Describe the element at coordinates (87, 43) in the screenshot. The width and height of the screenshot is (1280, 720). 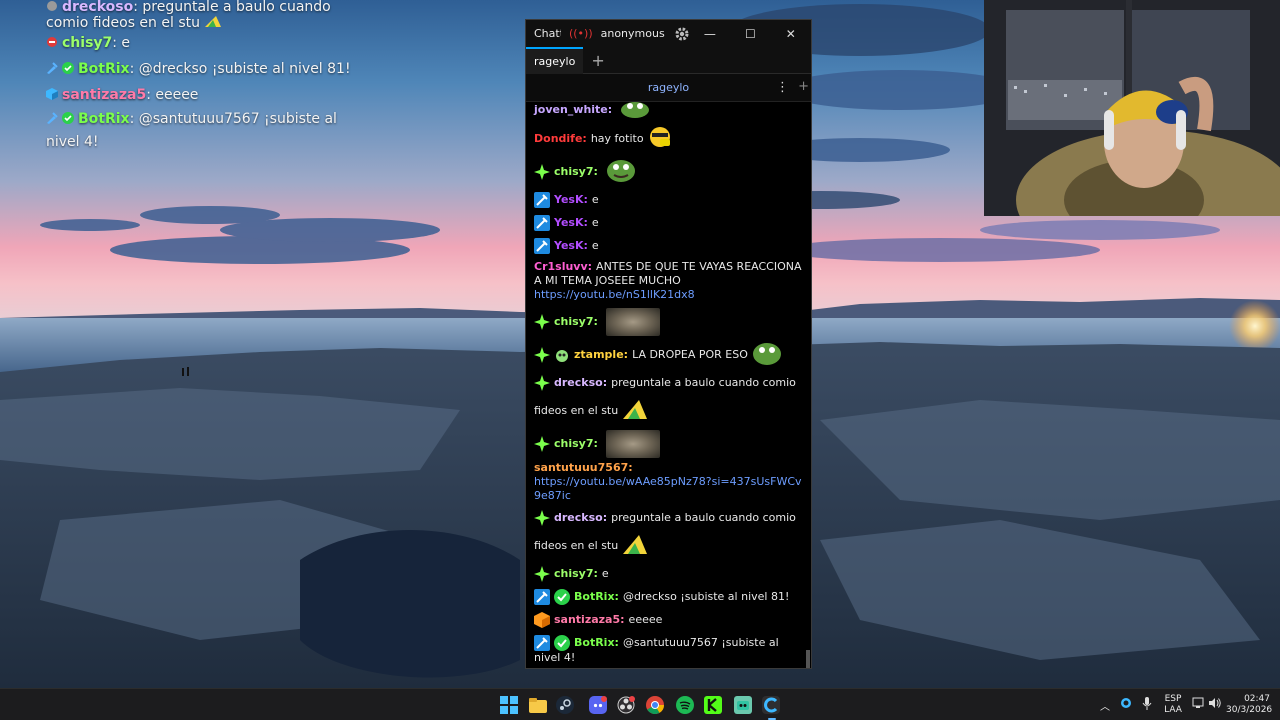
I see `overlay-username: chisy7` at that location.